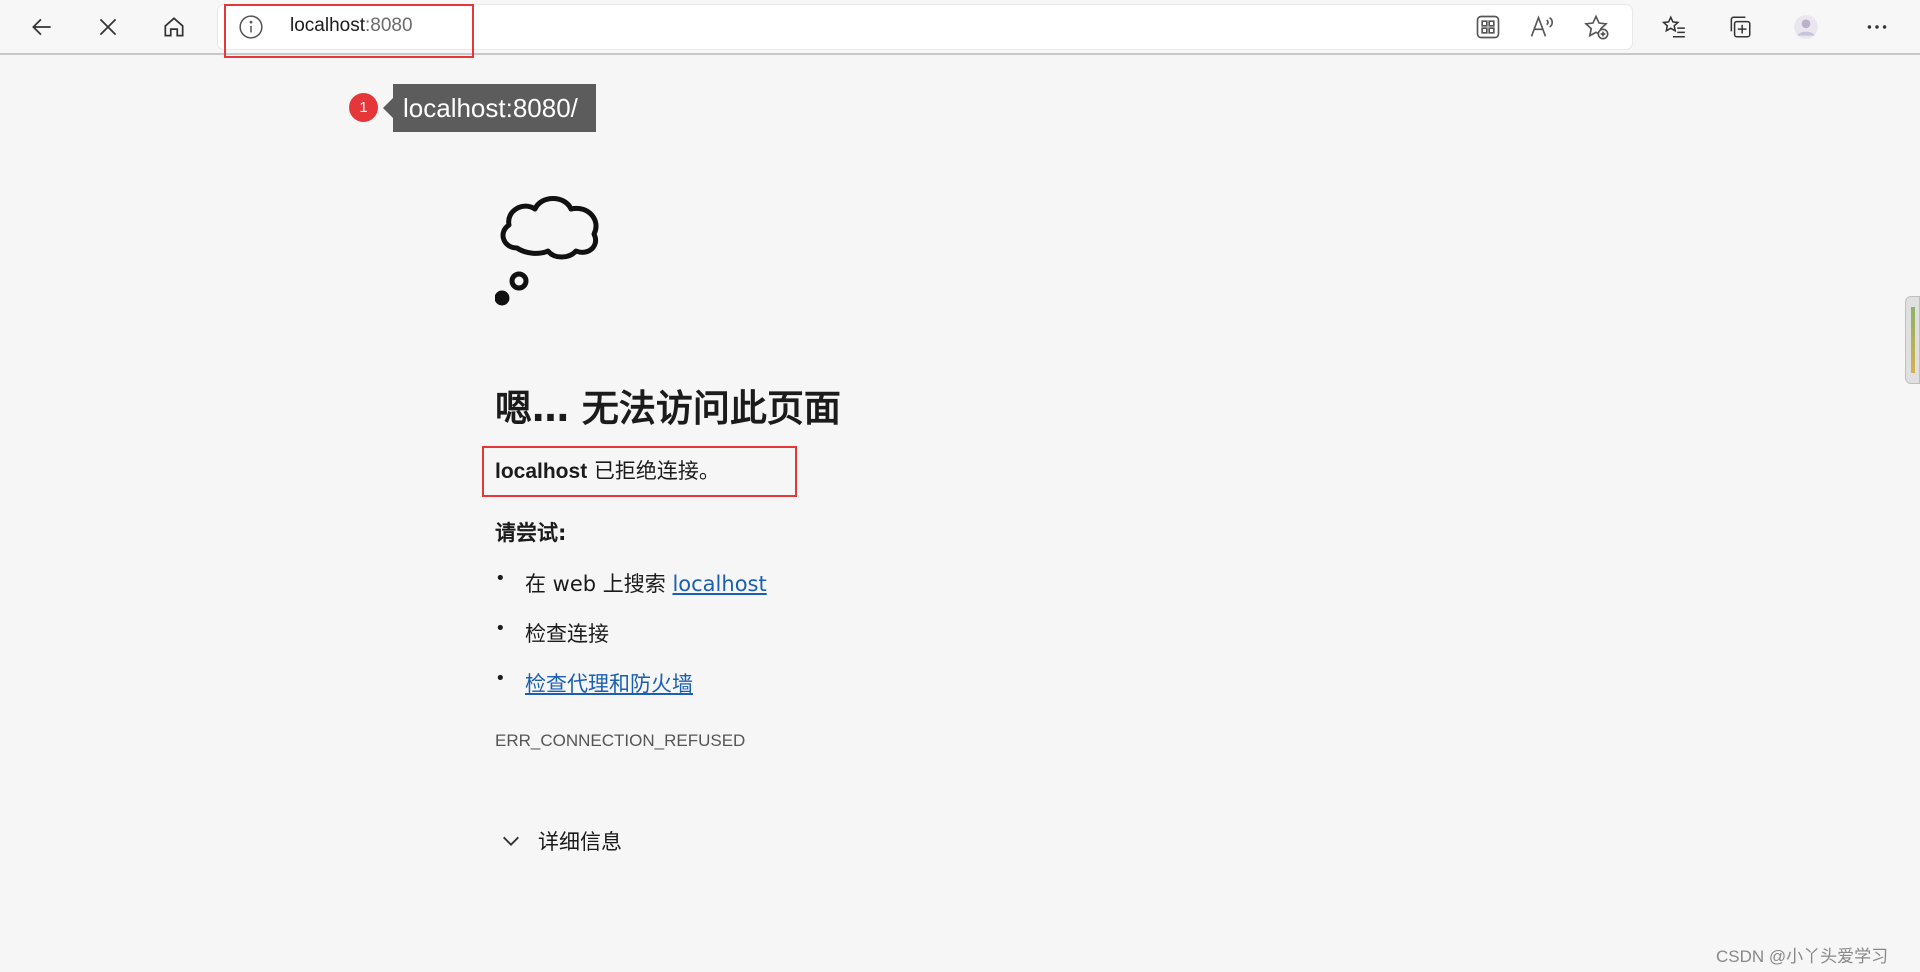 The image size is (1920, 972). I want to click on collections-button, so click(1740, 27).